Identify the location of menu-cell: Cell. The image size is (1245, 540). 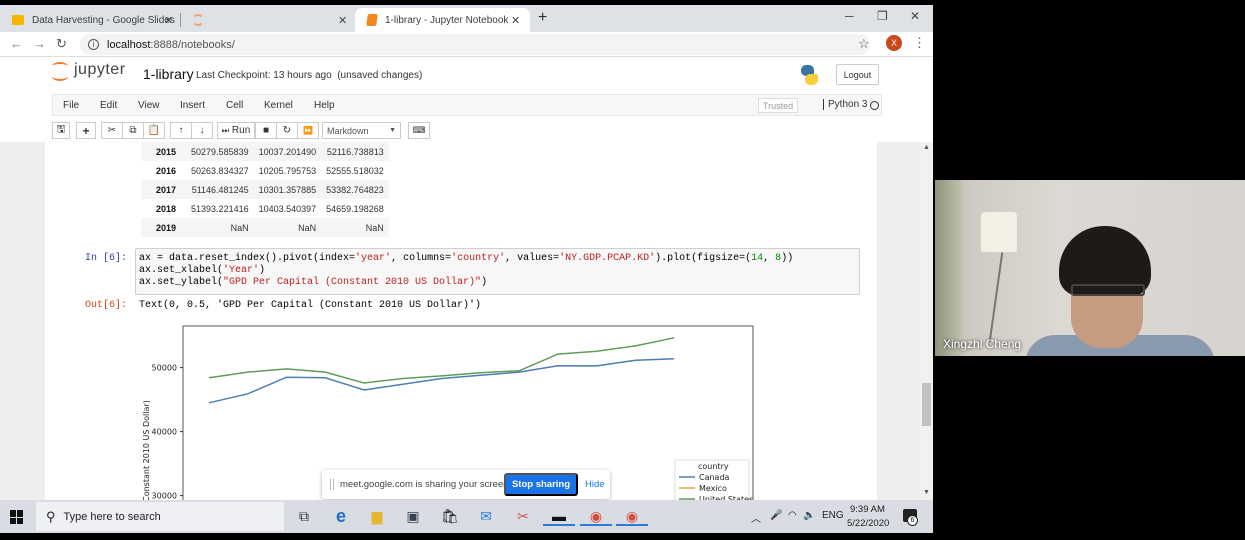
(234, 105).